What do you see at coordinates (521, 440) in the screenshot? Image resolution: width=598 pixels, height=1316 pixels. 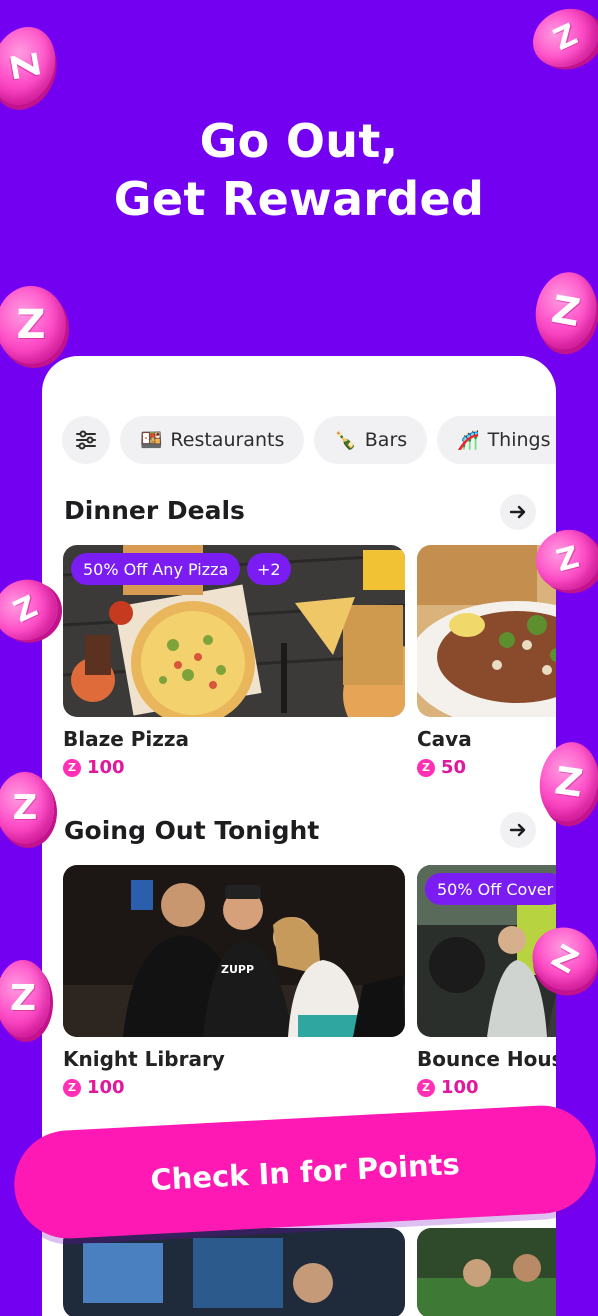 I see `filter-chip-label: Things T` at bounding box center [521, 440].